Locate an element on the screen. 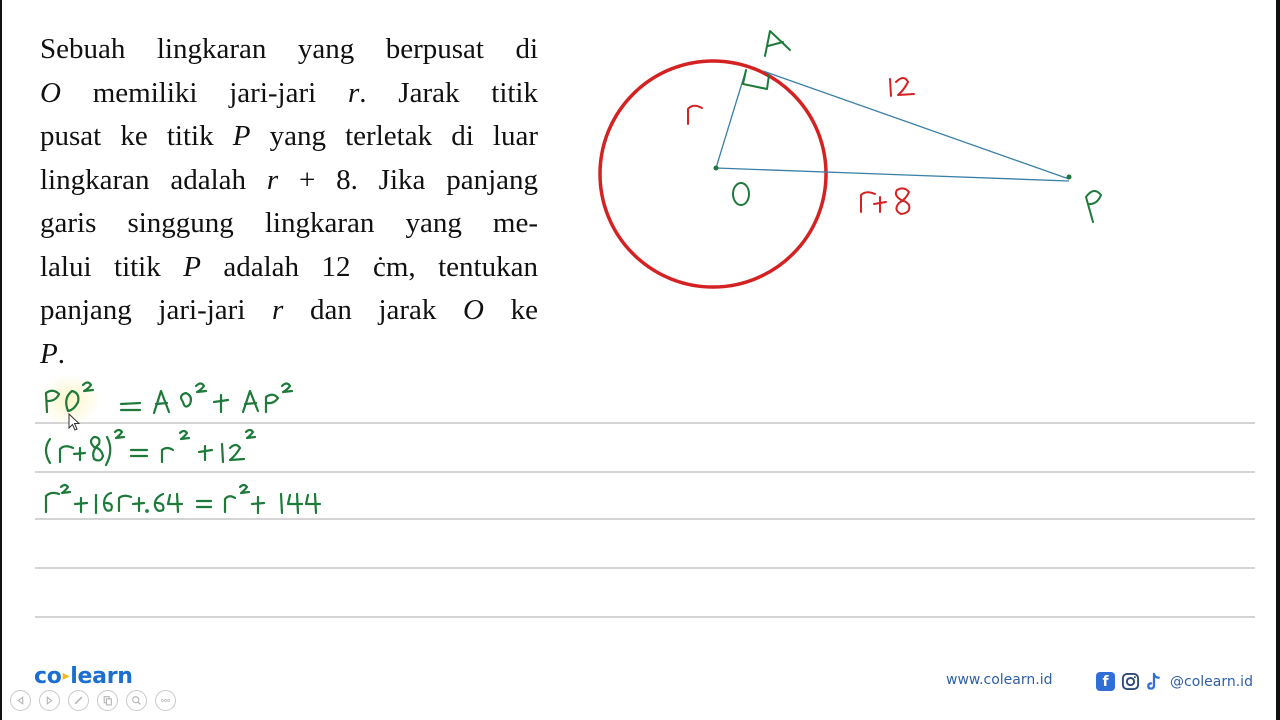 This screenshot has height=720, width=1280. more-icon is located at coordinates (165, 700).